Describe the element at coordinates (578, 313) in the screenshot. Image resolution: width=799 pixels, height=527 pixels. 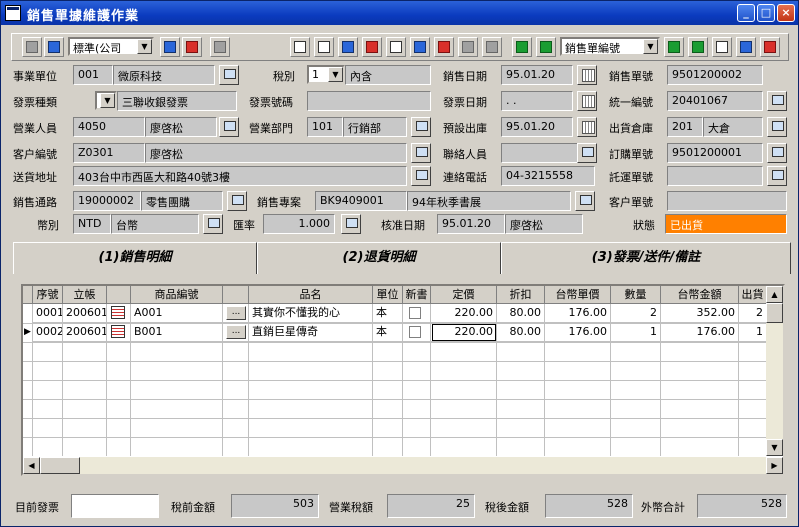
I see `cell-unit-price: 176.00` at that location.